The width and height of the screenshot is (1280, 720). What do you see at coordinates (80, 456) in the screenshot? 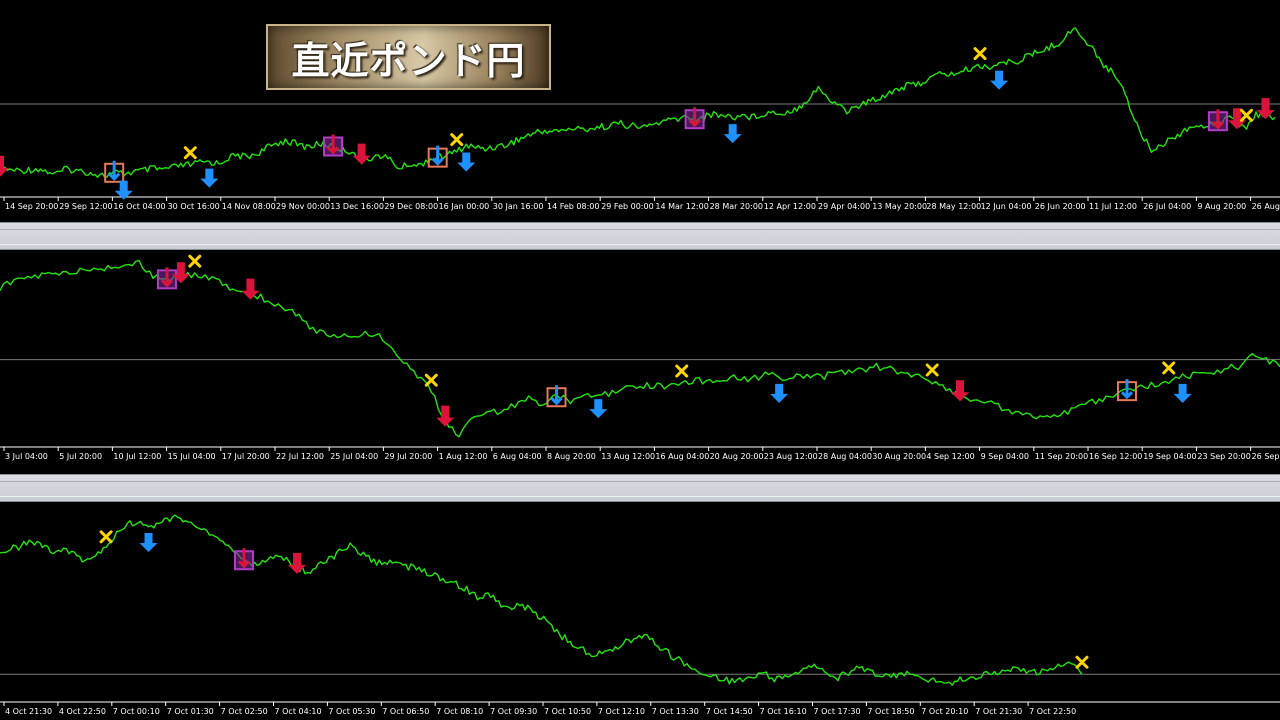
I see `x-tick-label: 5 Jul 20:00` at bounding box center [80, 456].